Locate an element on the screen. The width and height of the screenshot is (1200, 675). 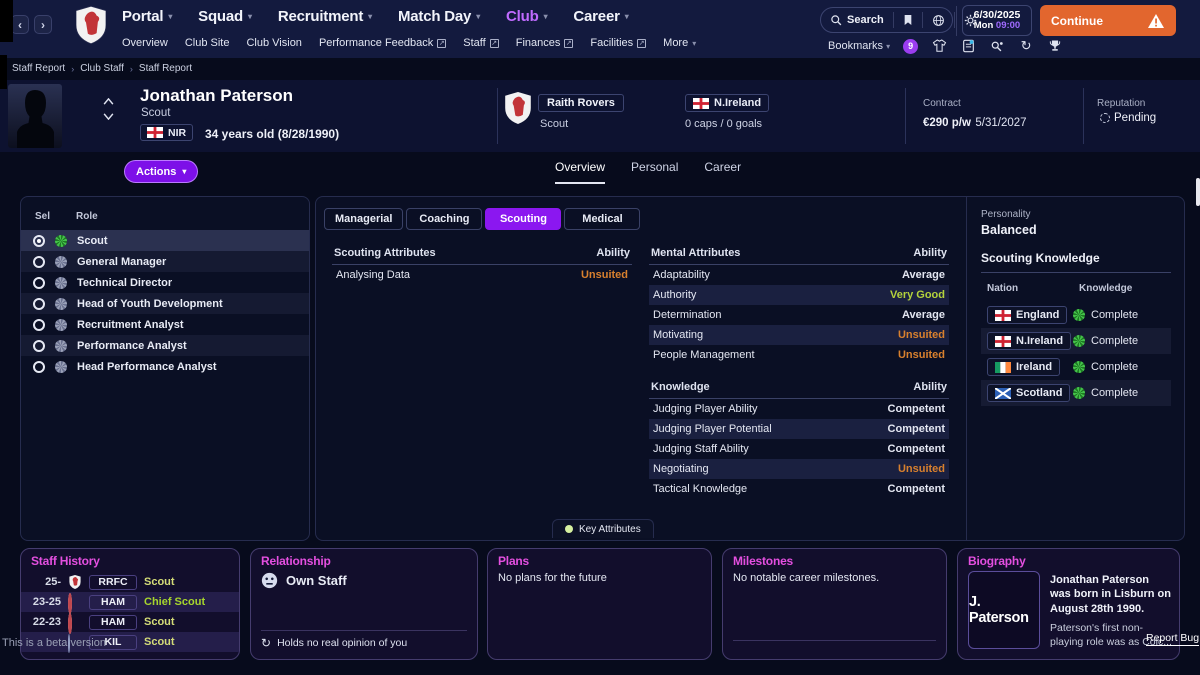
tab-managerial: Managerial is located at coordinates (364, 219).